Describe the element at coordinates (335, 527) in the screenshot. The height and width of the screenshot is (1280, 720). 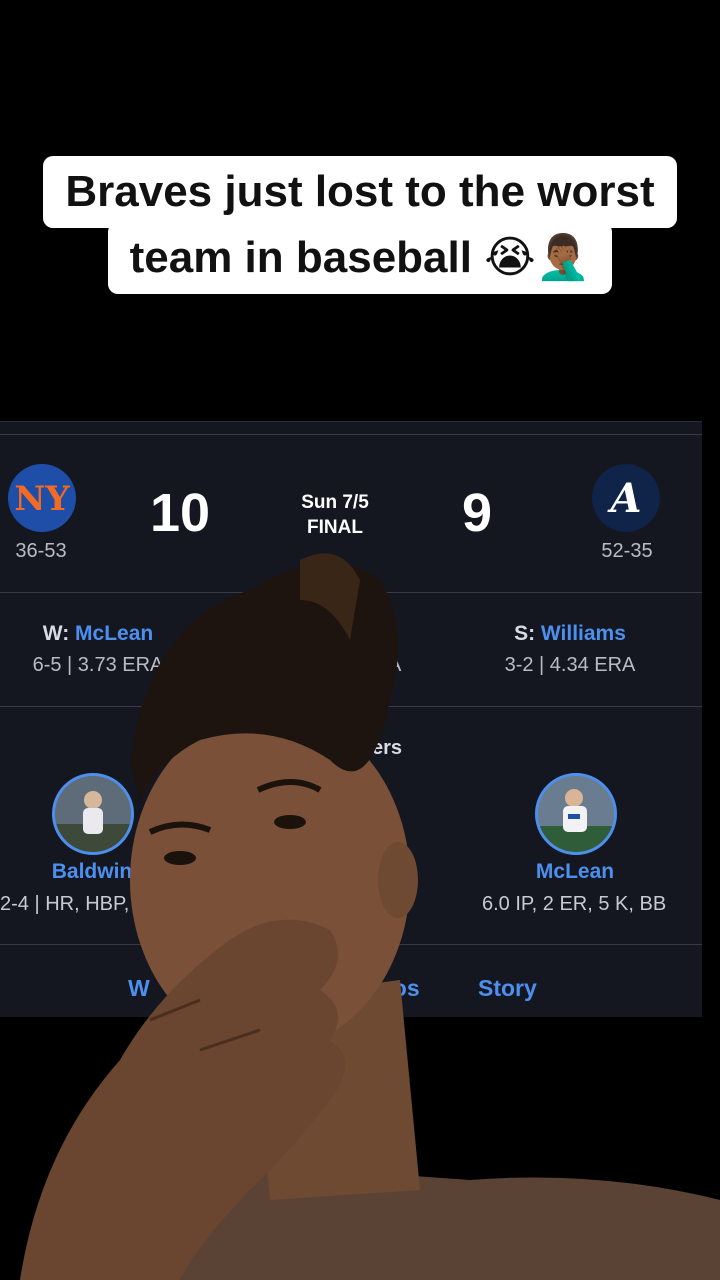
I see `game-final: FINAL` at that location.